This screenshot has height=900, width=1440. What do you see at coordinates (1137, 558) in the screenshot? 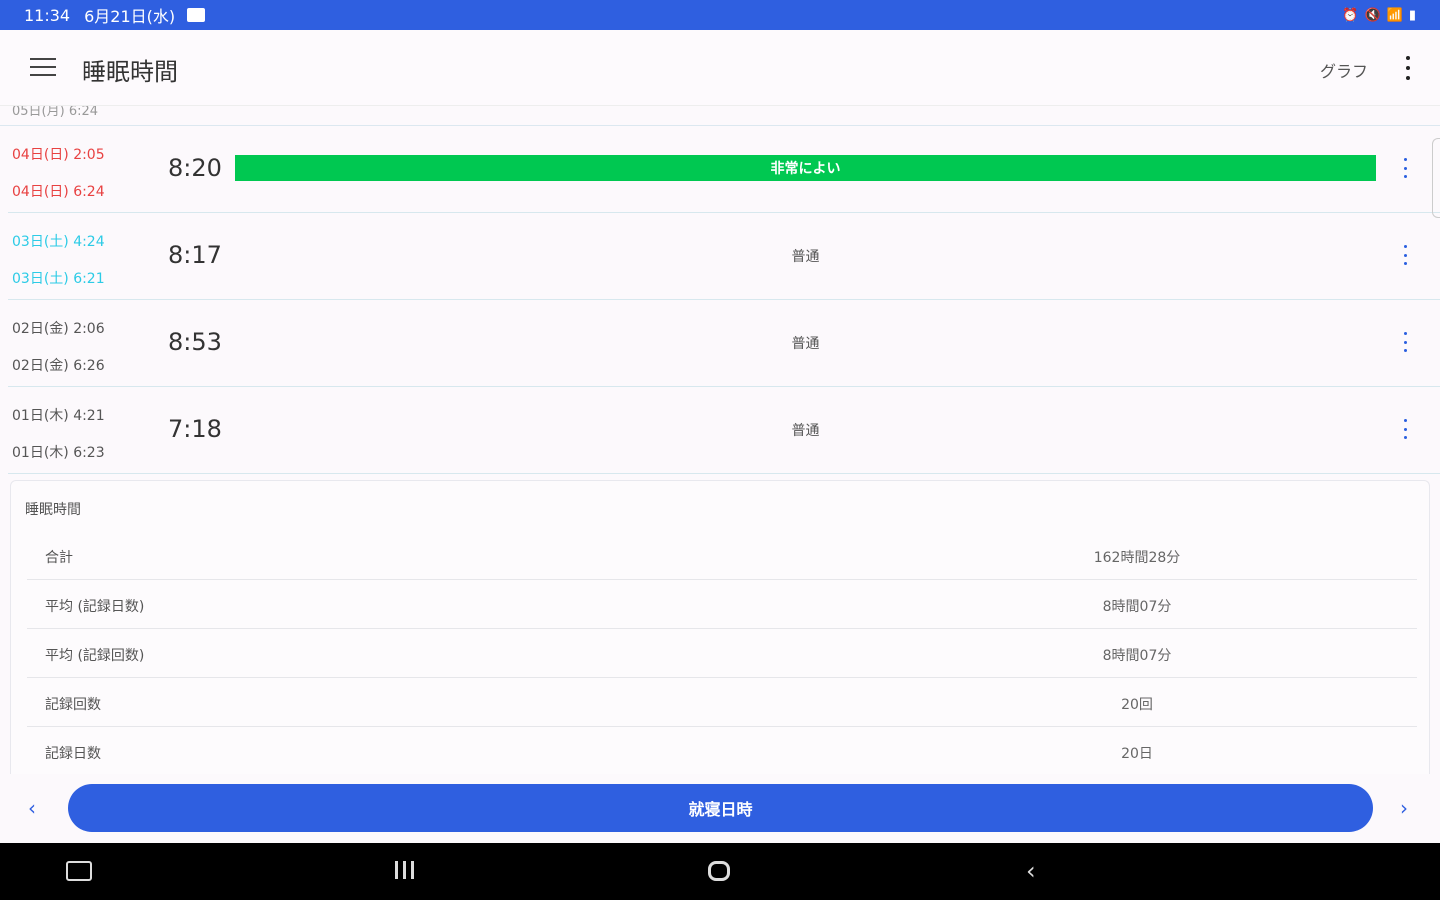
I see `summary-value: 162時間28分` at bounding box center [1137, 558].